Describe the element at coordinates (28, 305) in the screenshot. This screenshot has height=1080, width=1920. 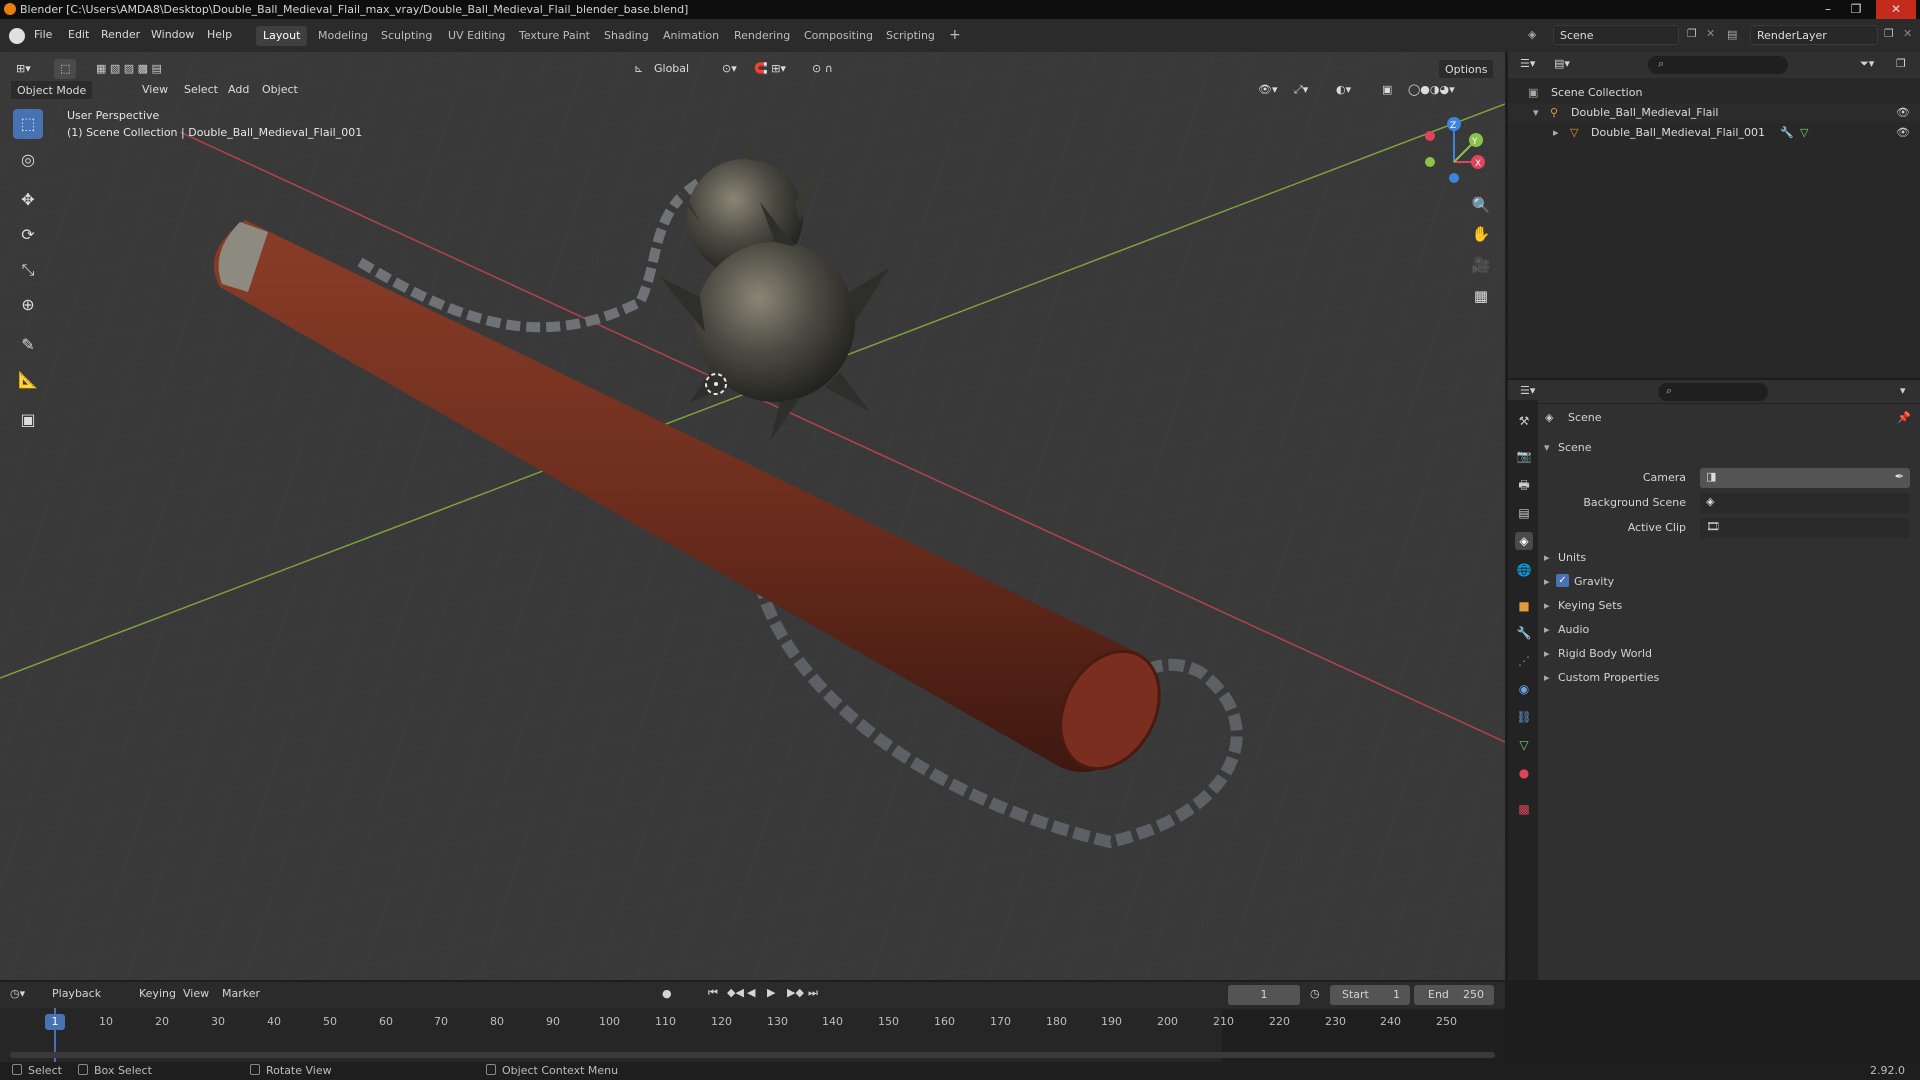
I see `transform-tool: ⊕` at that location.